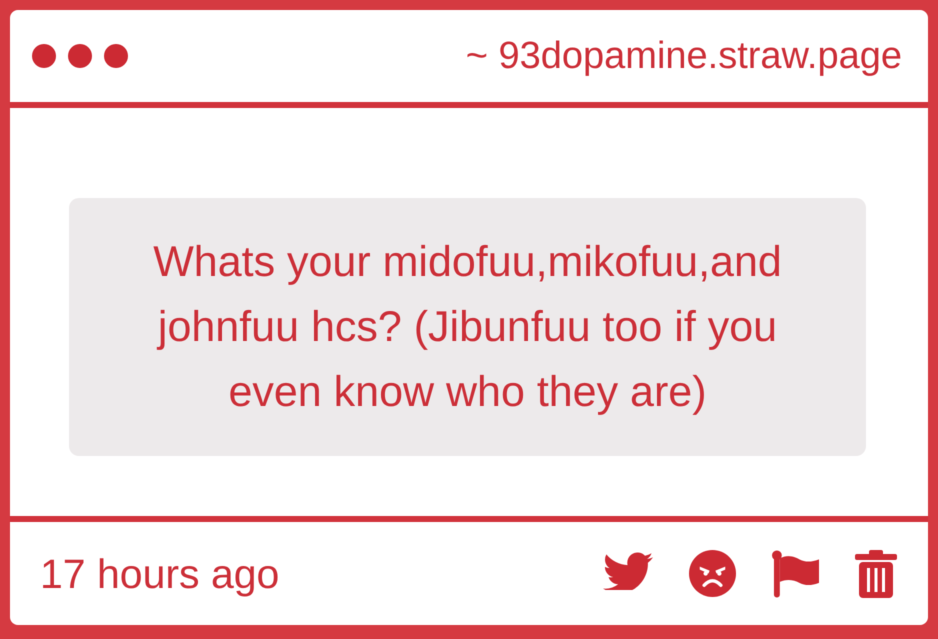 This screenshot has height=639, width=938. I want to click on timestamp: 17 hours ago, so click(160, 574).